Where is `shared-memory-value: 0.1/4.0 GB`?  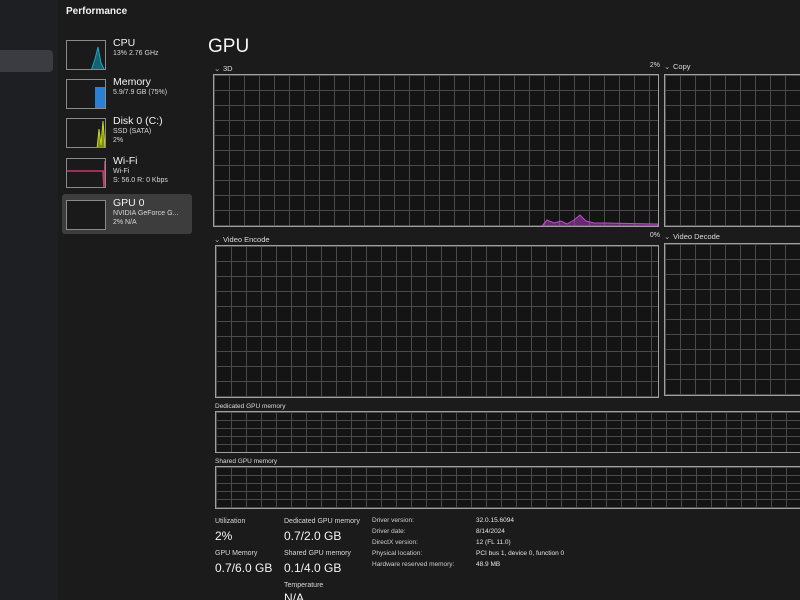 shared-memory-value: 0.1/4.0 GB is located at coordinates (313, 568).